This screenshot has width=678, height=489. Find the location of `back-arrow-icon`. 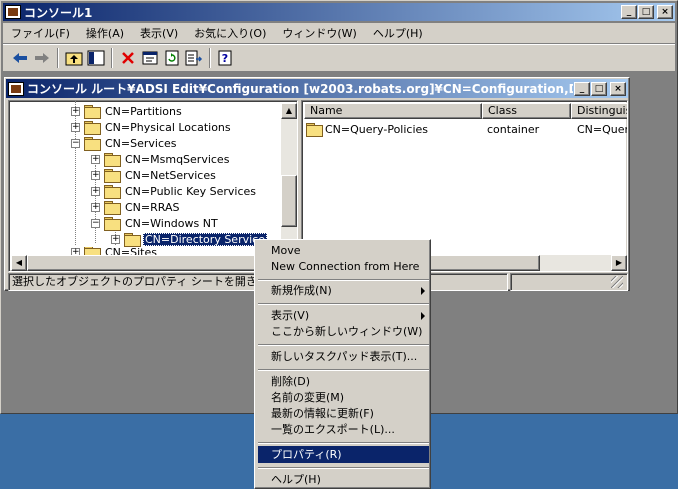

back-arrow-icon is located at coordinates (20, 58).